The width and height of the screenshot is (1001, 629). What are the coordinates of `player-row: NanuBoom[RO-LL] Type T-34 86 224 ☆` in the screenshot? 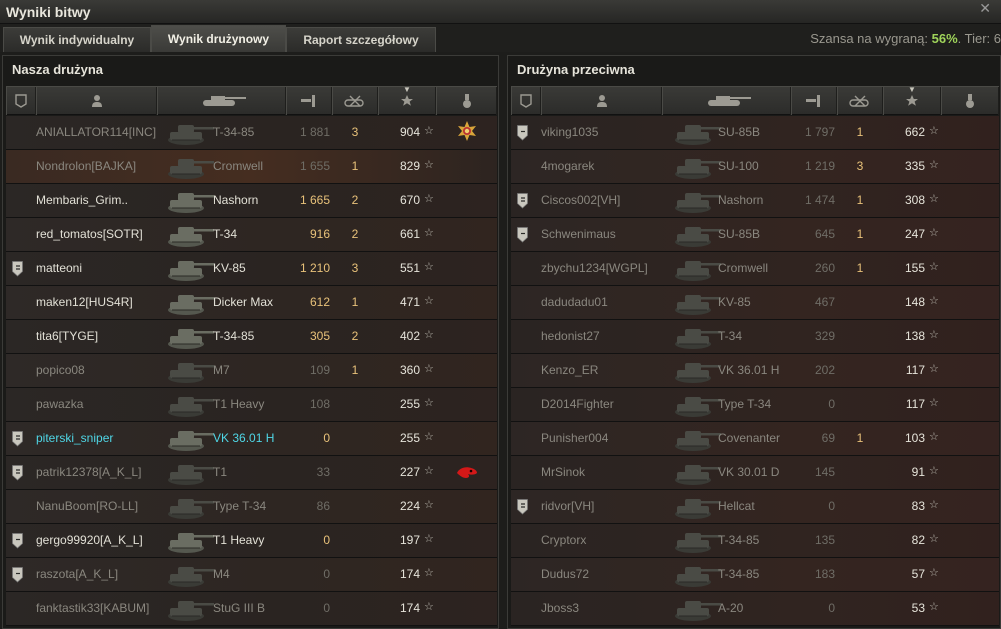 It's located at (251, 507).